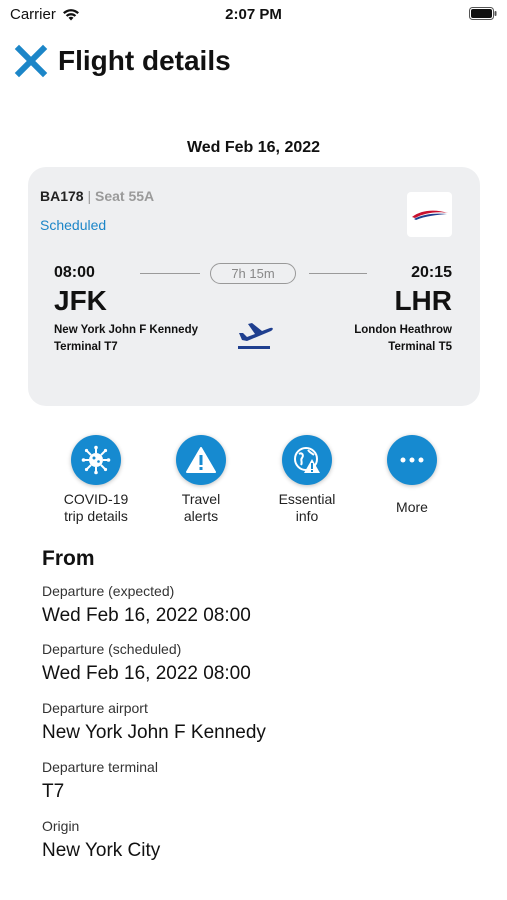 The height and width of the screenshot is (900, 507). I want to click on essential-info-line1: Essential, so click(307, 499).